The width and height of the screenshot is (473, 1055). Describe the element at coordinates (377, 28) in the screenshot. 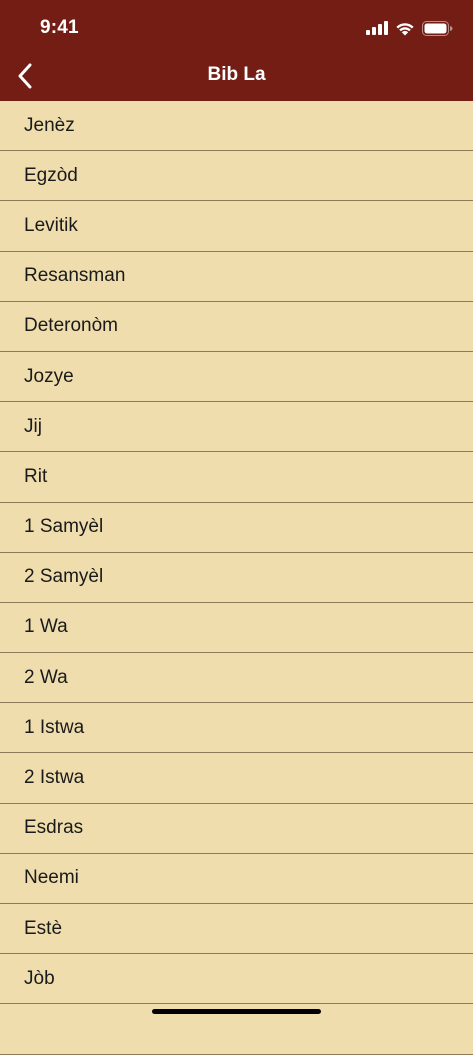

I see `cellular-signal-icon` at that location.